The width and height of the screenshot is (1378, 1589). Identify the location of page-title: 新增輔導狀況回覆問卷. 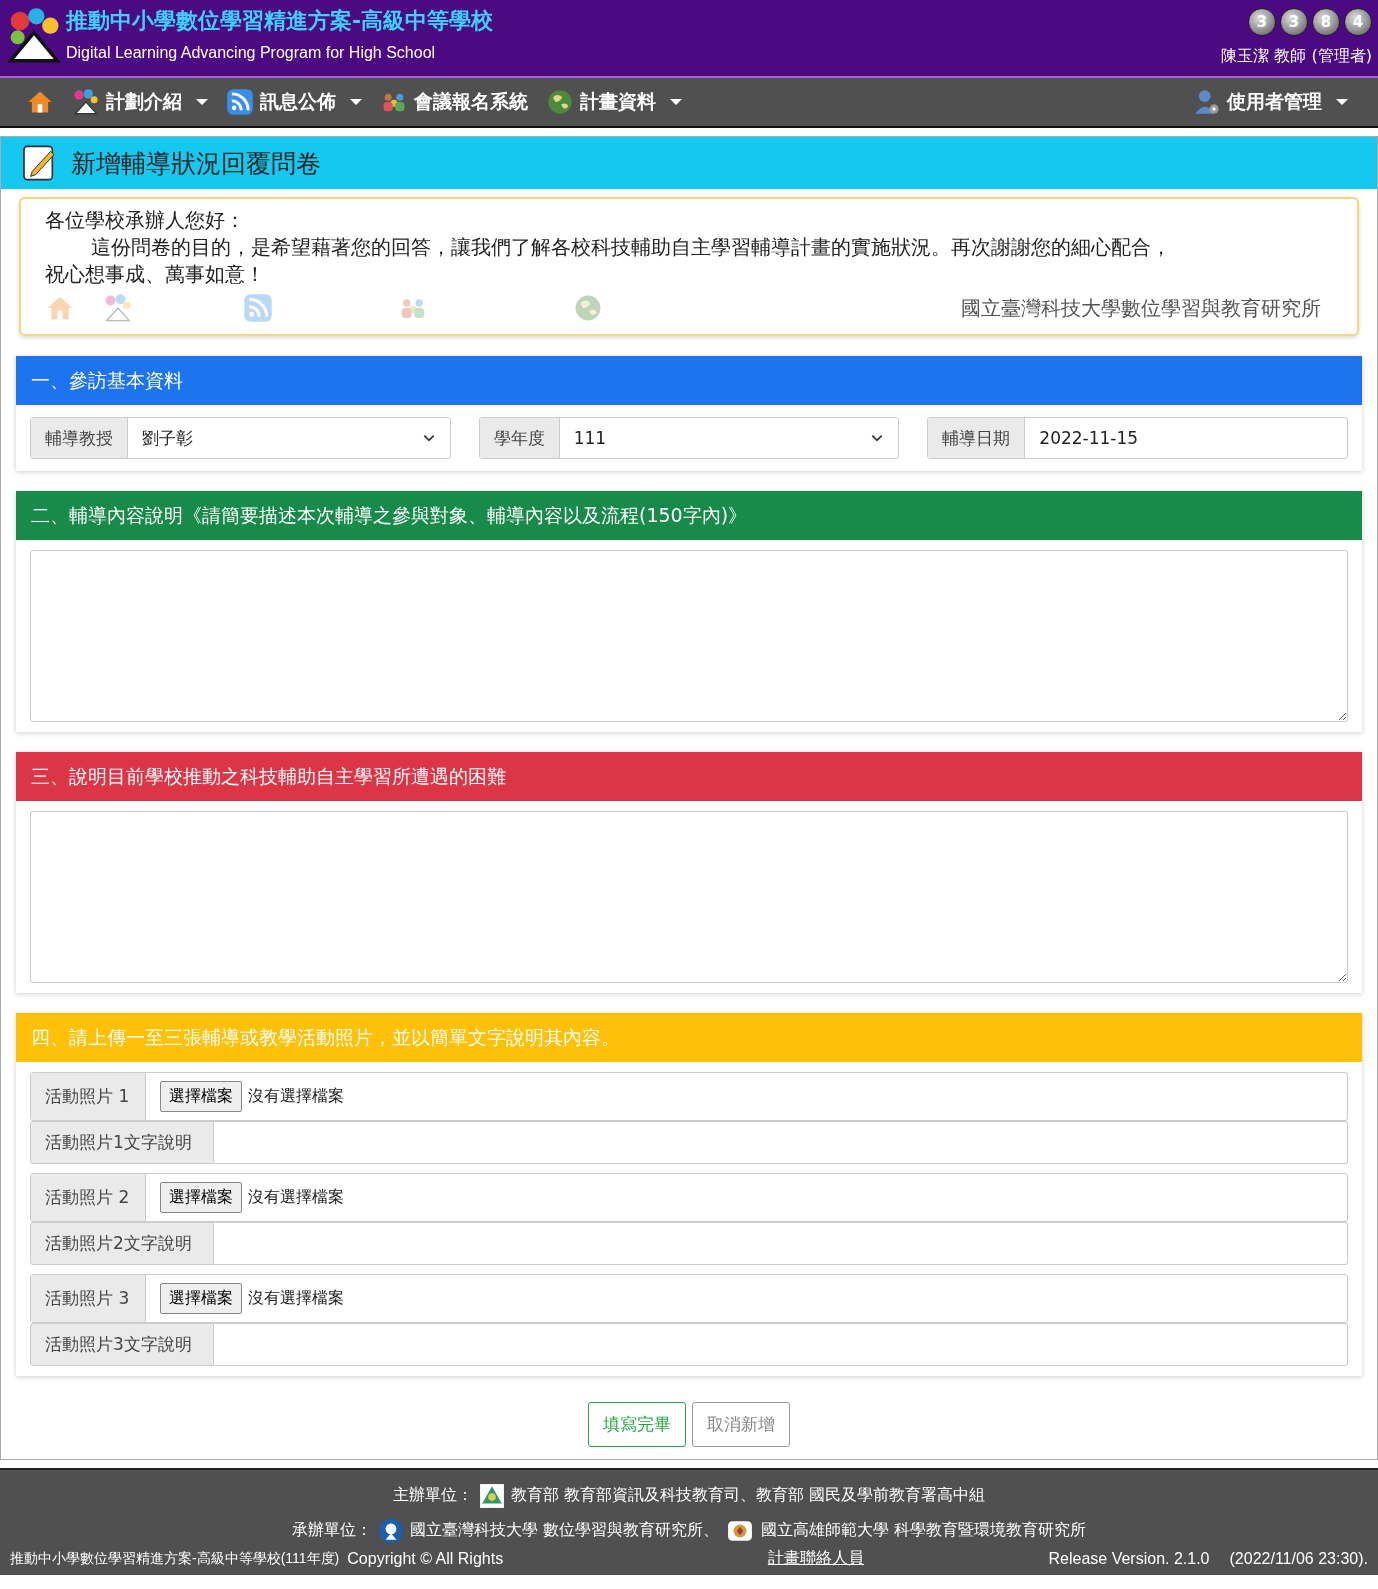
(196, 163).